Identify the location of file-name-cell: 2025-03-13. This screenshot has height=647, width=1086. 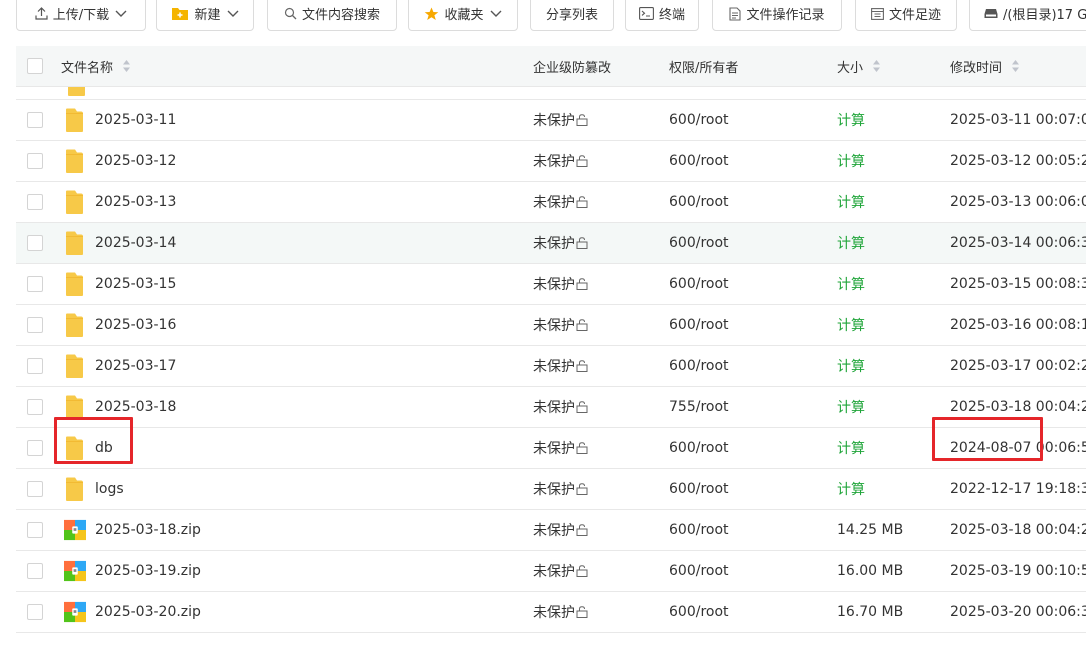
(120, 202).